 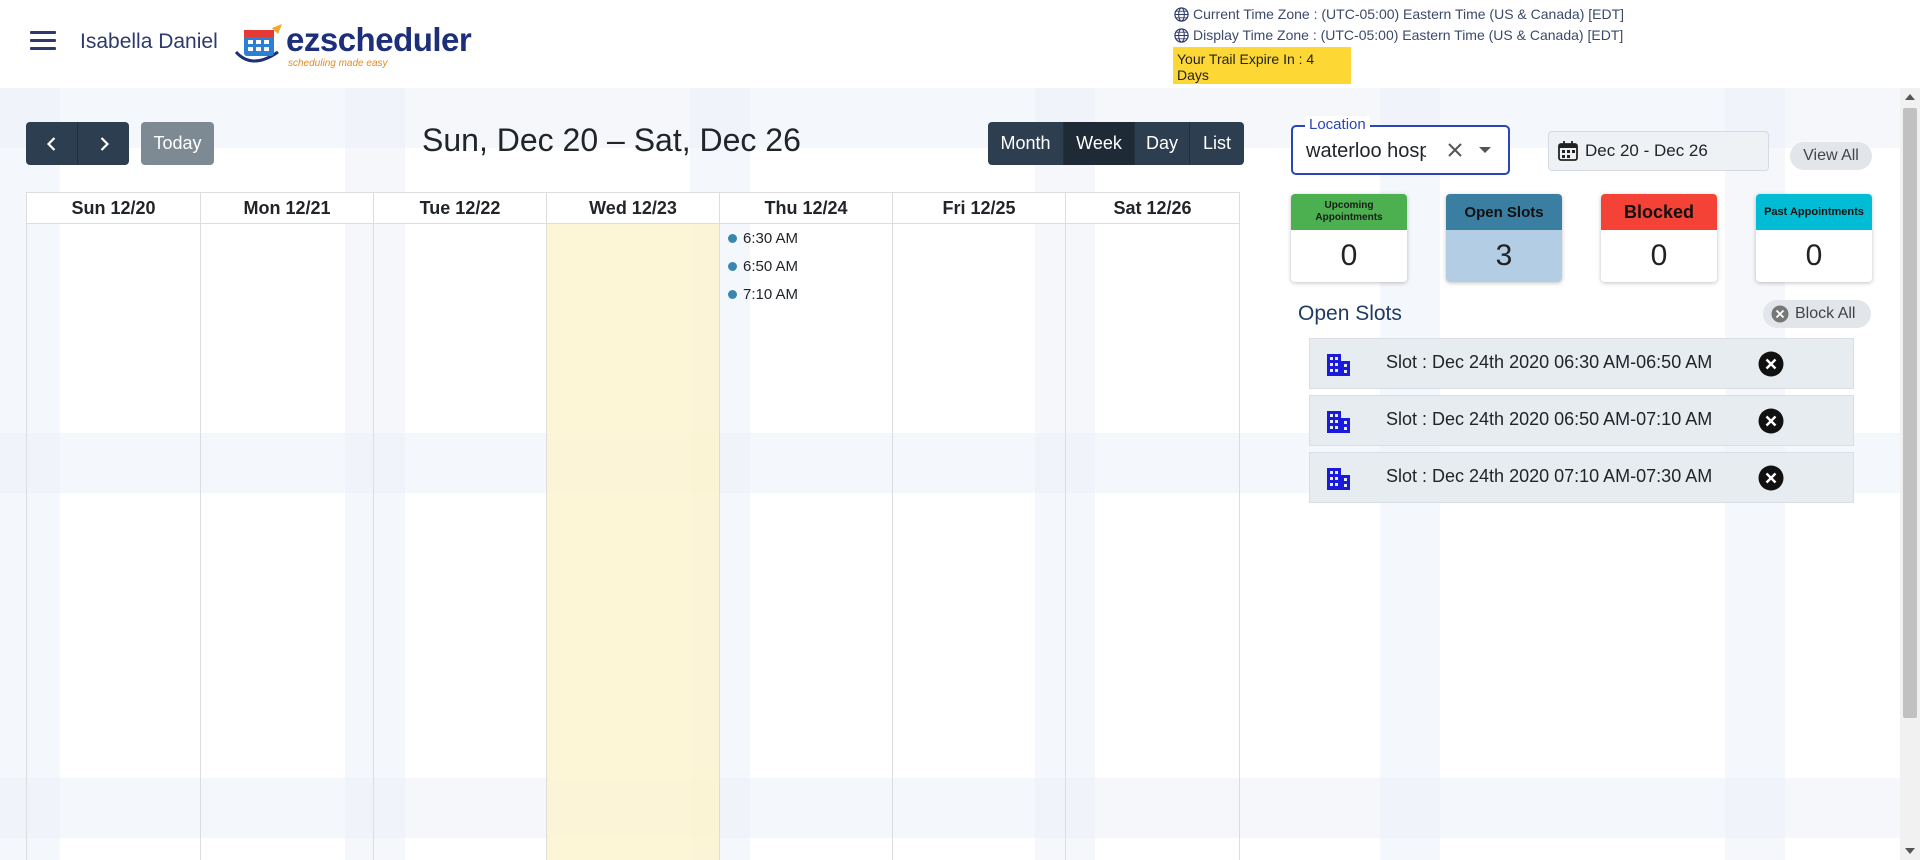 What do you see at coordinates (979, 208) in the screenshot?
I see `day-header: Fri 12/25` at bounding box center [979, 208].